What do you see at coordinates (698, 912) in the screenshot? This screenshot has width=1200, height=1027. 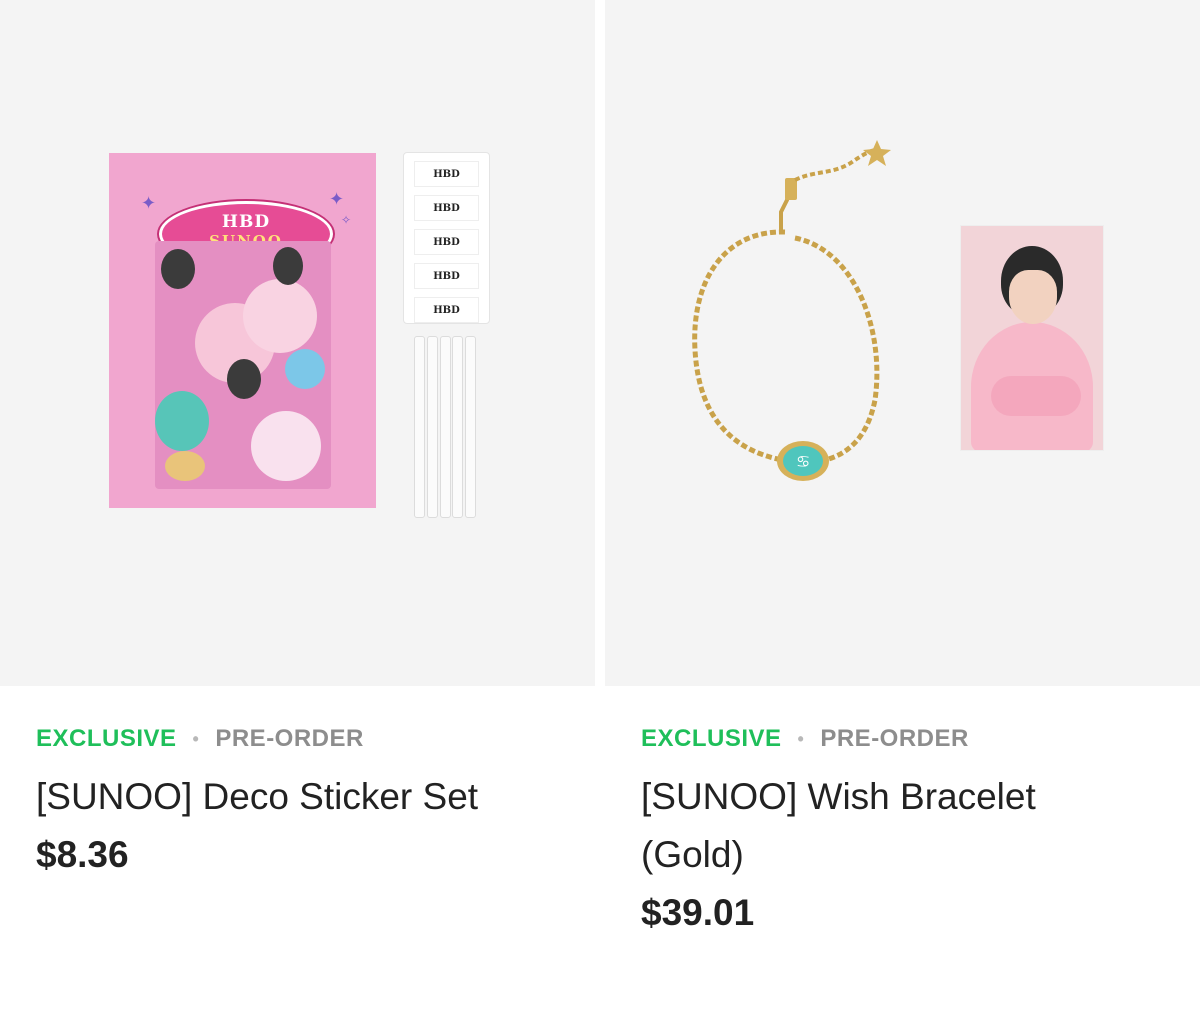 I see `product-price: $39.01` at bounding box center [698, 912].